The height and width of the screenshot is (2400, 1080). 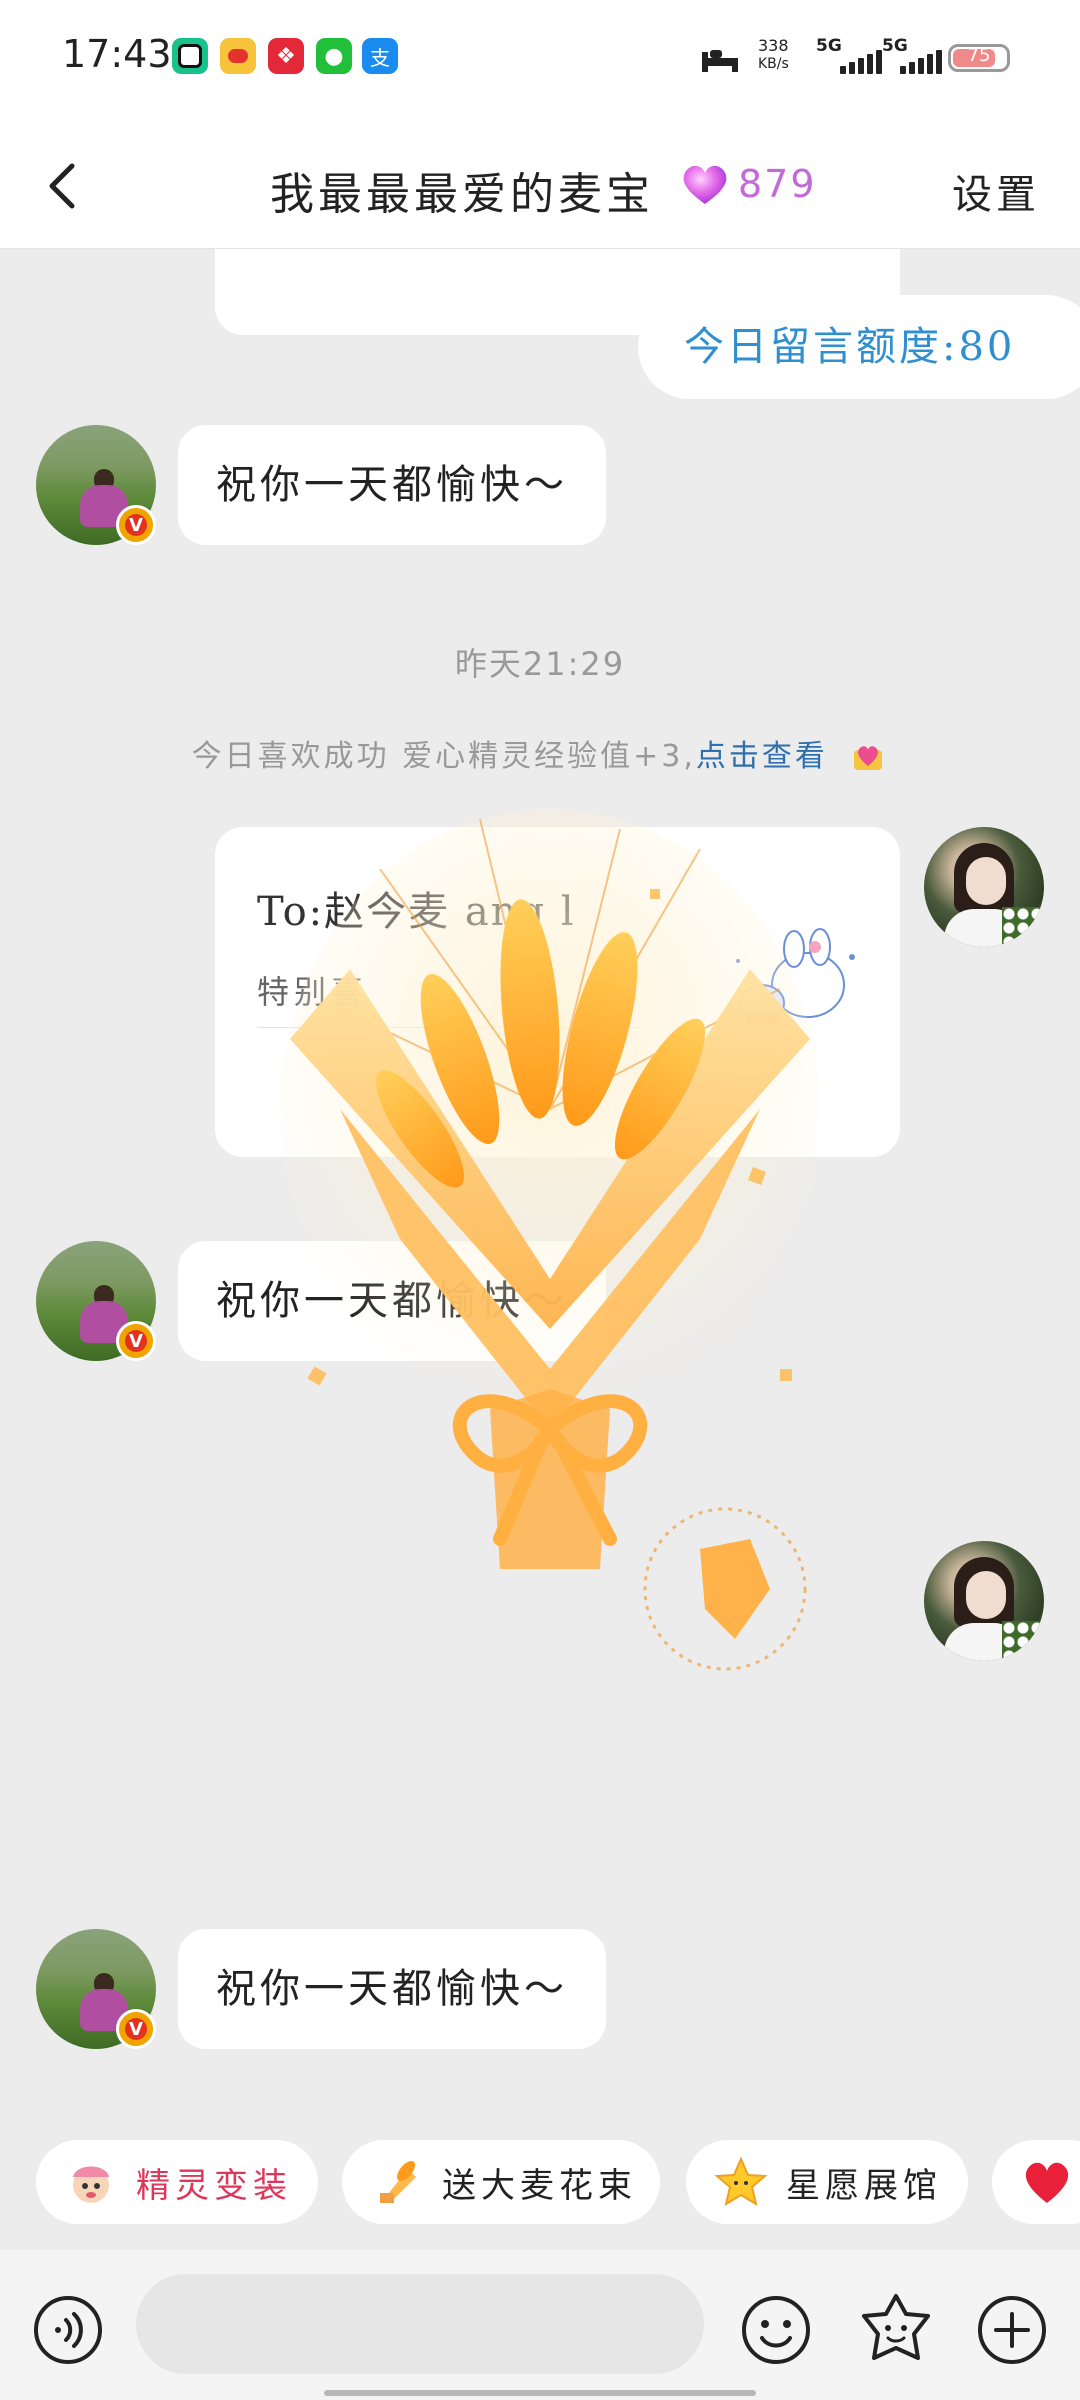 I want to click on status-time: 17:43, so click(x=117, y=54).